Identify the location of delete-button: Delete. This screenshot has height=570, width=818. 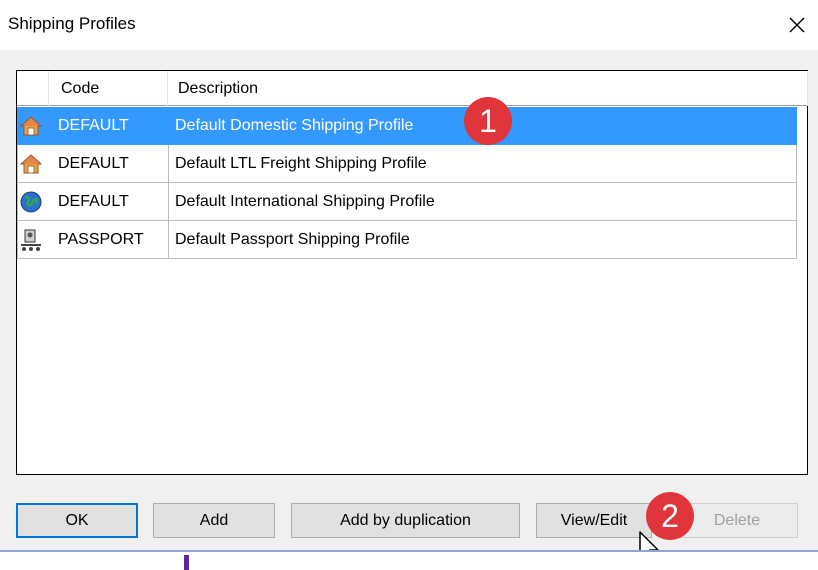
(737, 520).